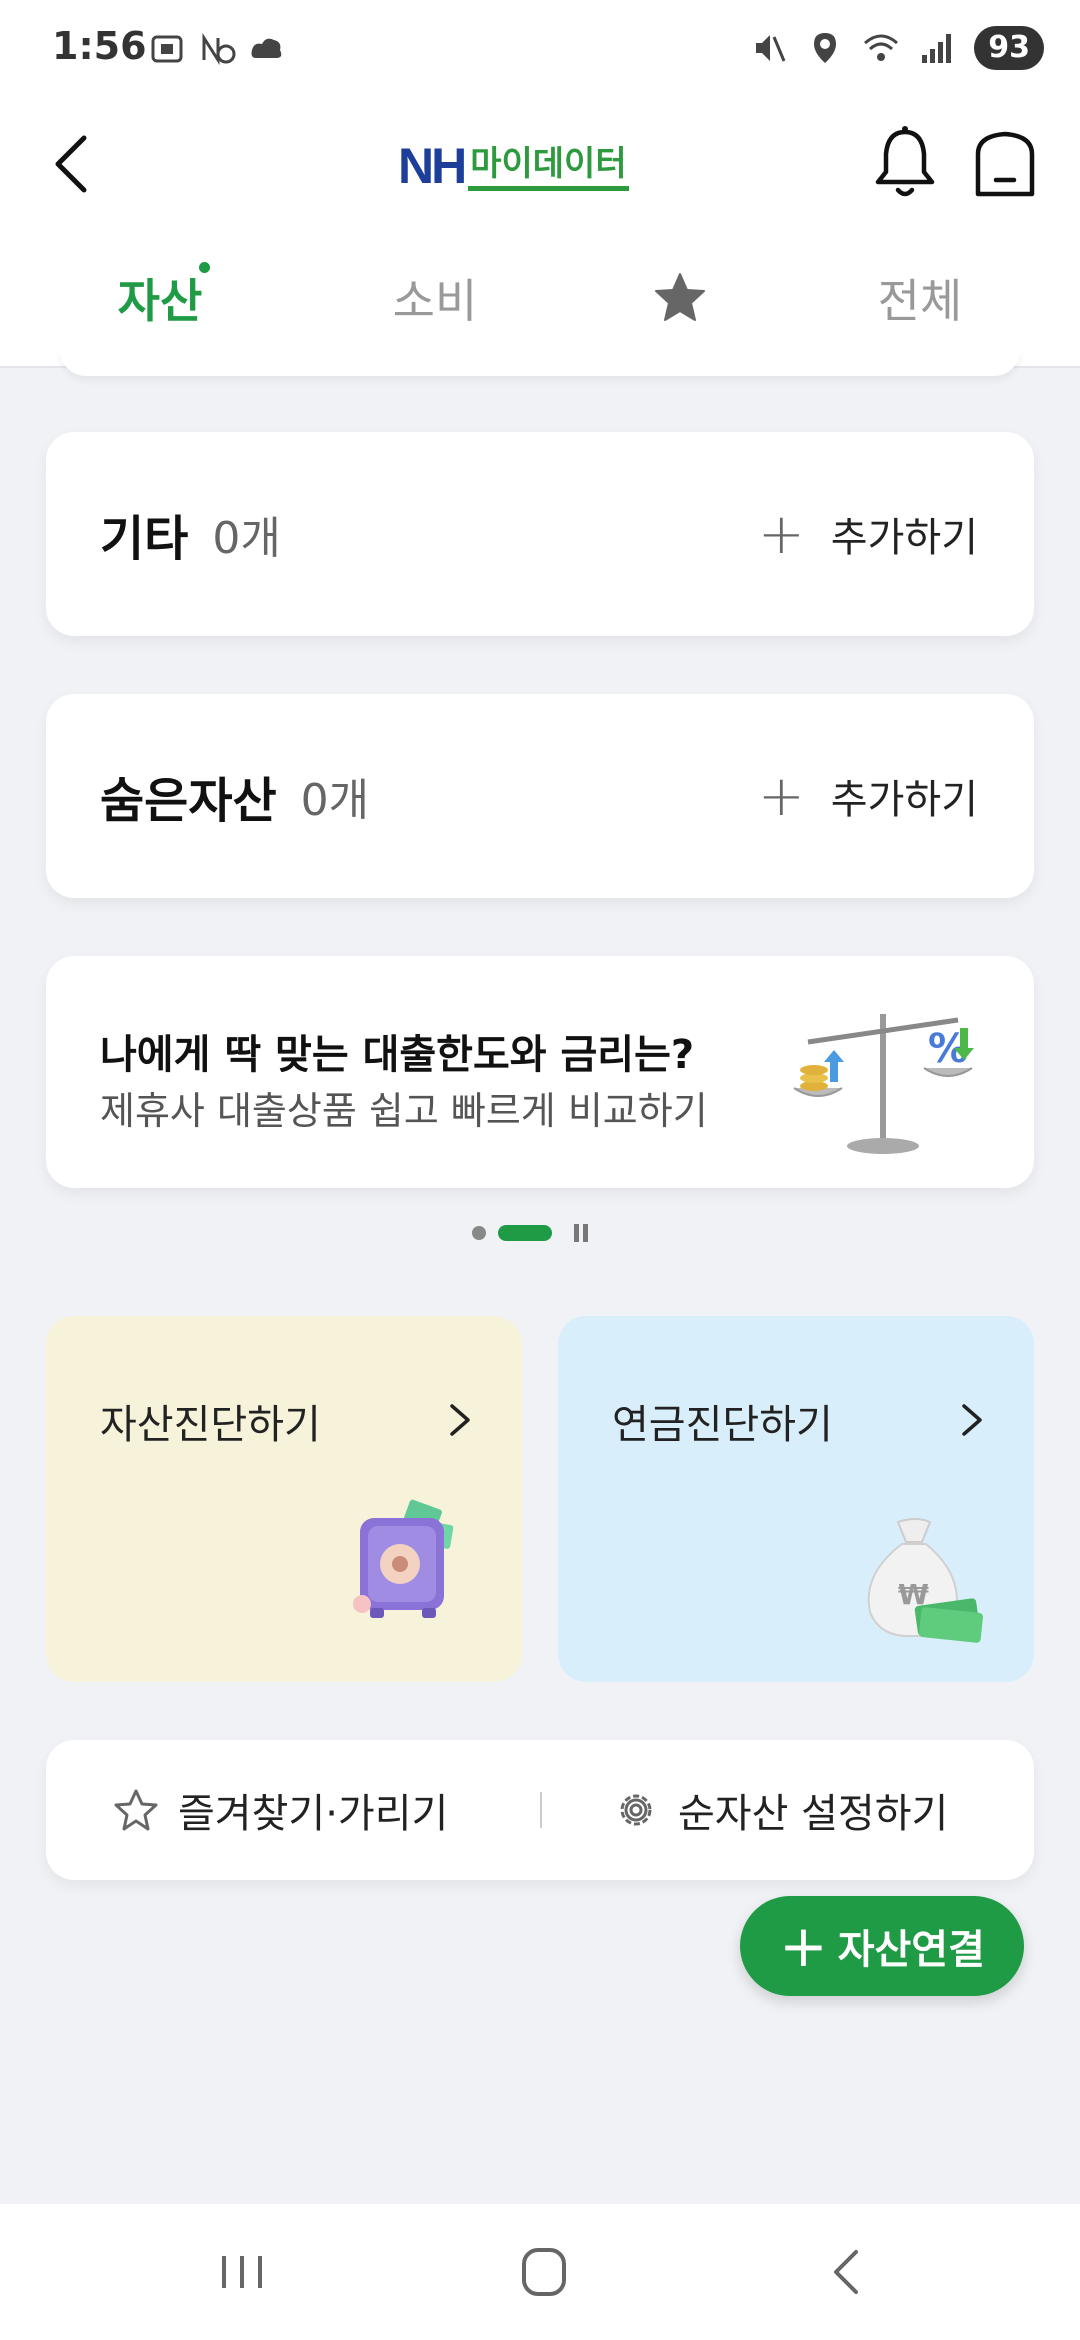  Describe the element at coordinates (435, 301) in the screenshot. I see `tab-spending-label: 소비` at that location.